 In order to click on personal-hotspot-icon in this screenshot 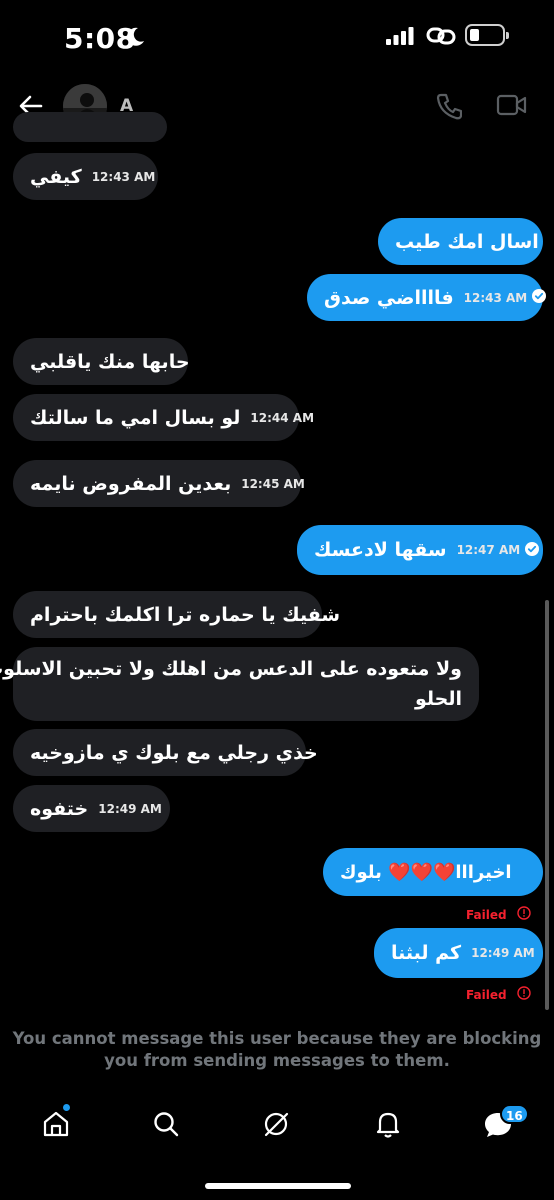, I will do `click(441, 38)`.